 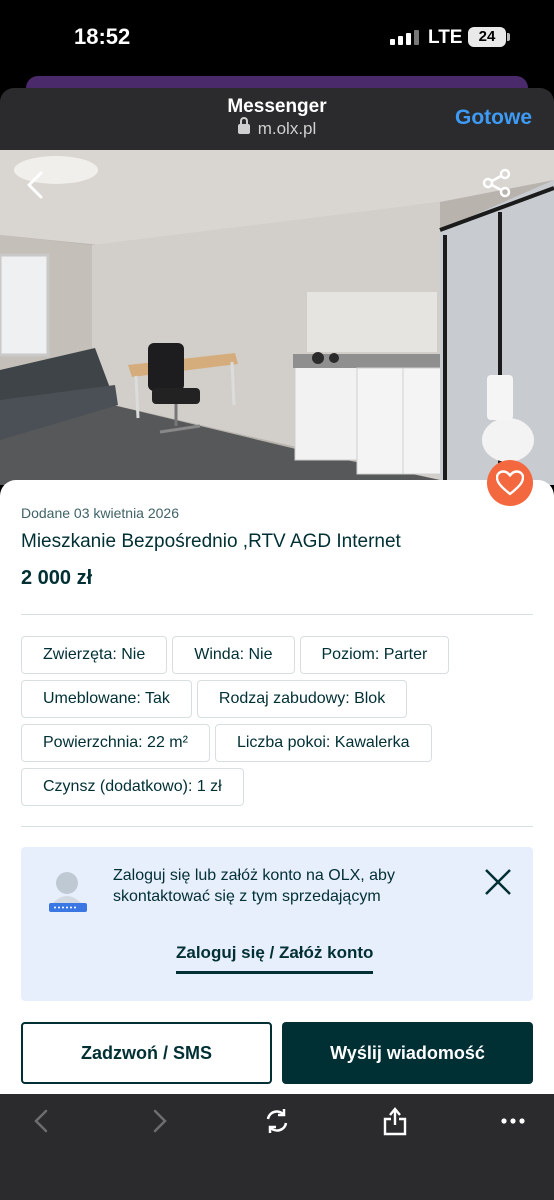 I want to click on added-date: Dodane 03 kwietnia 2026, so click(x=100, y=513).